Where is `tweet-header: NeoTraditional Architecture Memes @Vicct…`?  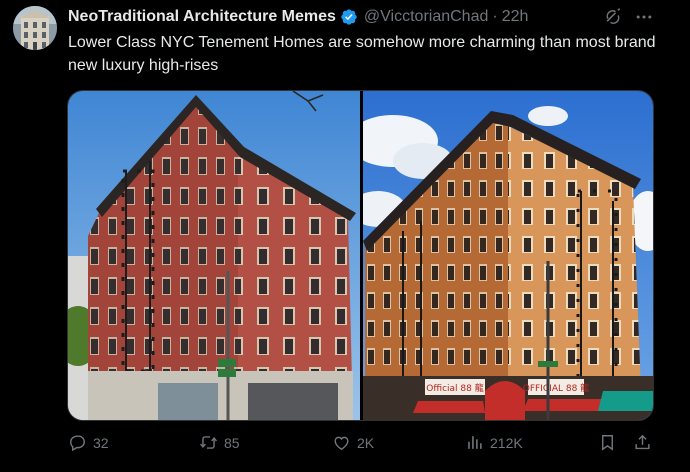
tweet-header: NeoTraditional Architecture Memes @Vicct… is located at coordinates (298, 17).